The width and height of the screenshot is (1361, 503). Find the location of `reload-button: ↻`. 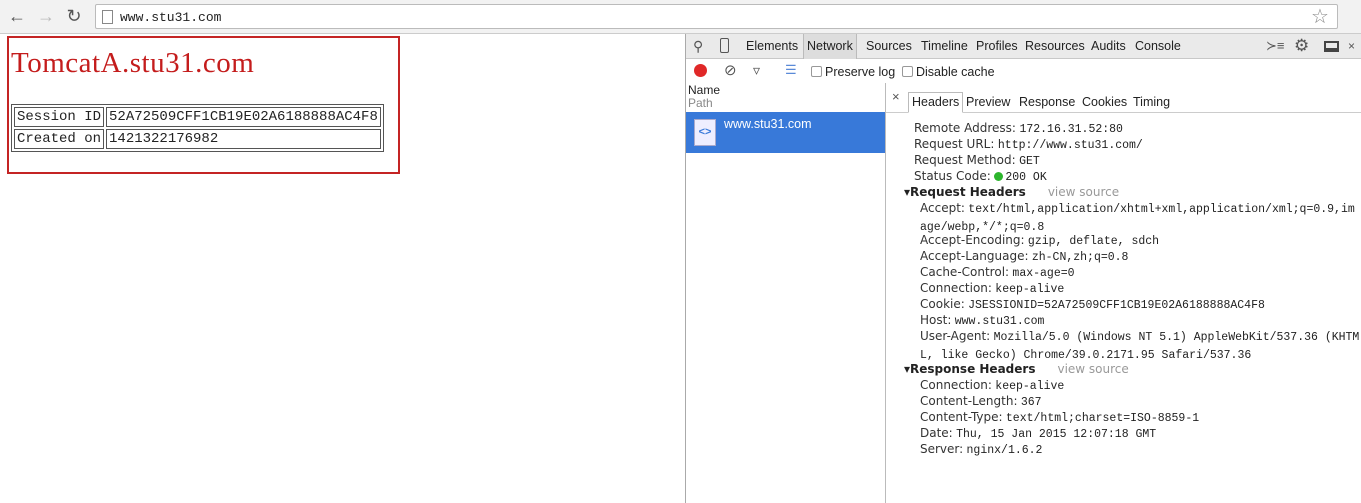

reload-button: ↻ is located at coordinates (74, 16).